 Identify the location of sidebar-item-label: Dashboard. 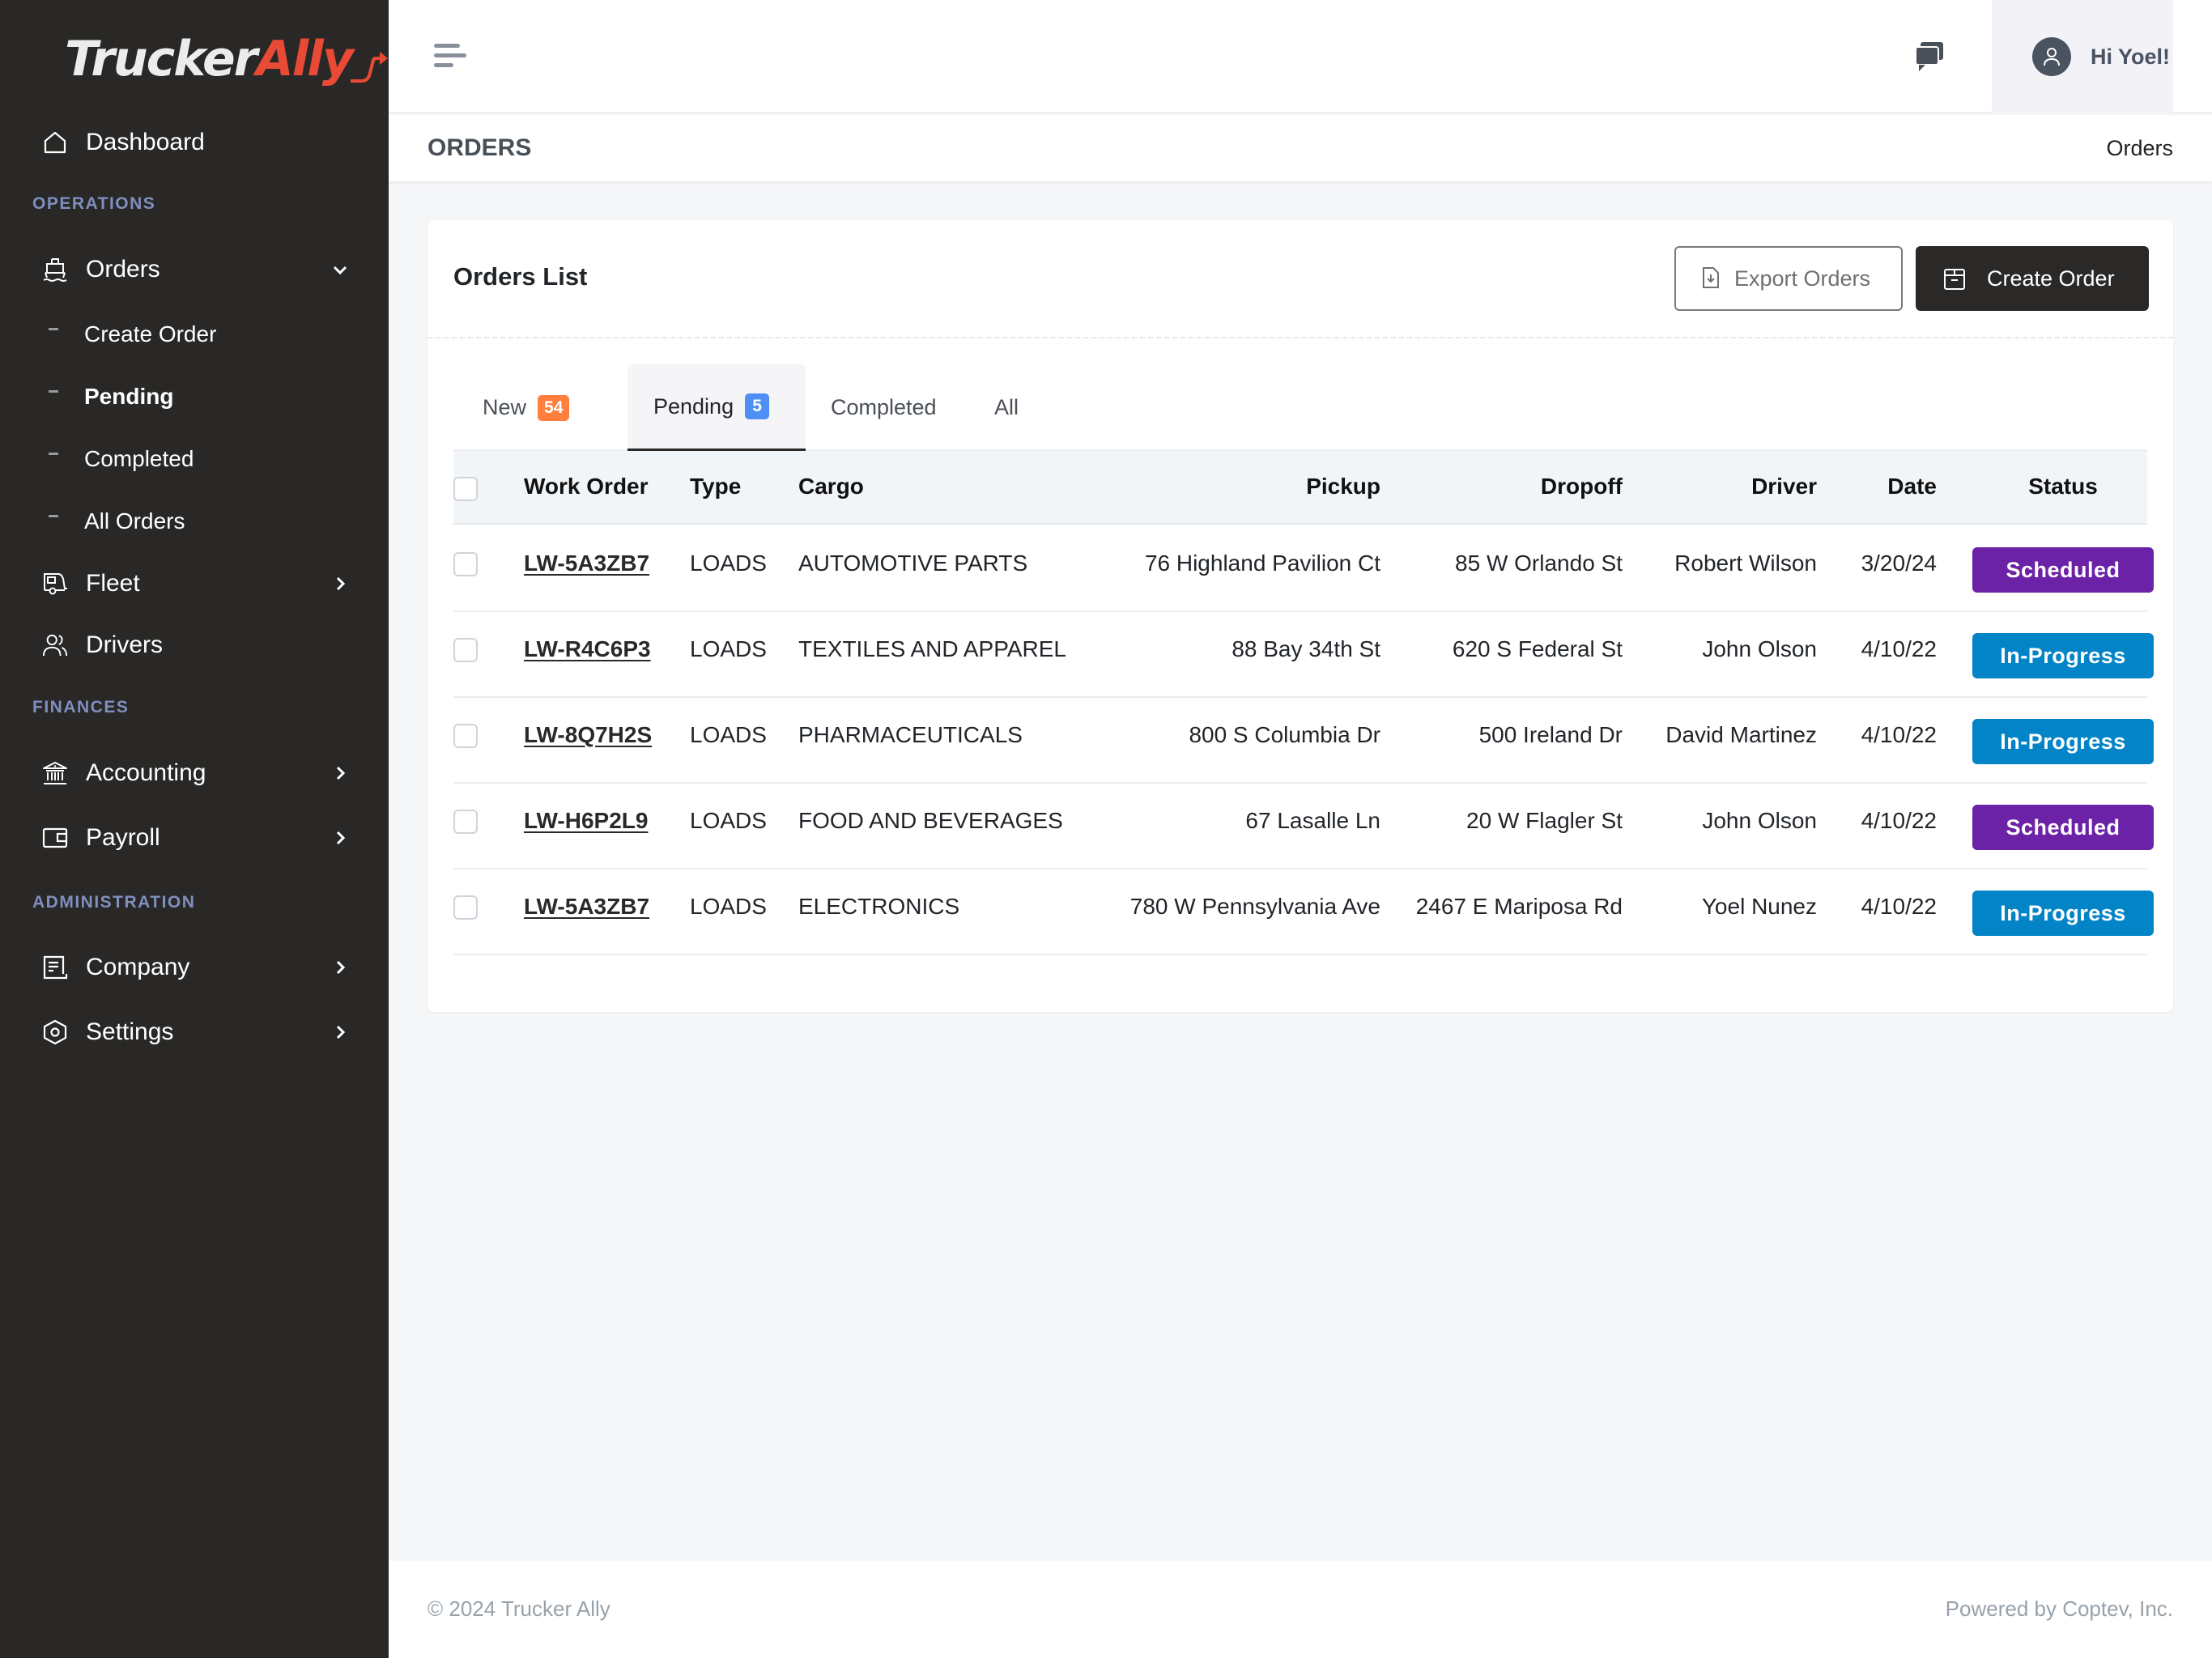
(145, 142).